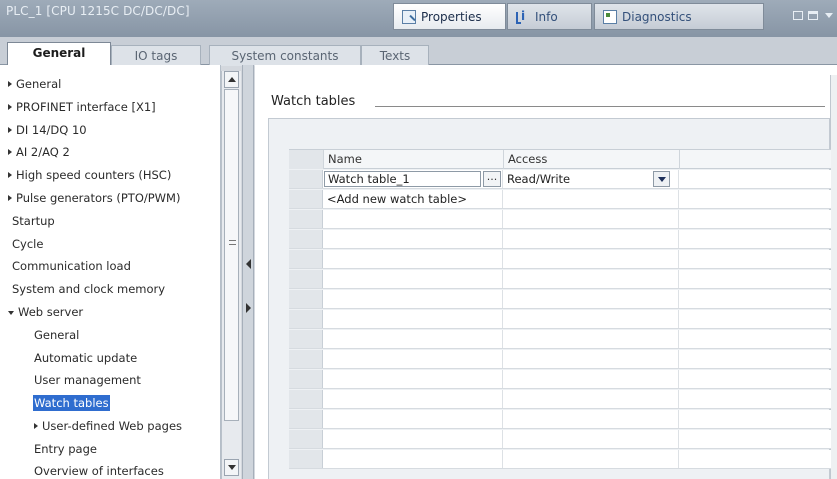 This screenshot has width=837, height=479. What do you see at coordinates (413, 159) in the screenshot?
I see `column-header-name: Name` at bounding box center [413, 159].